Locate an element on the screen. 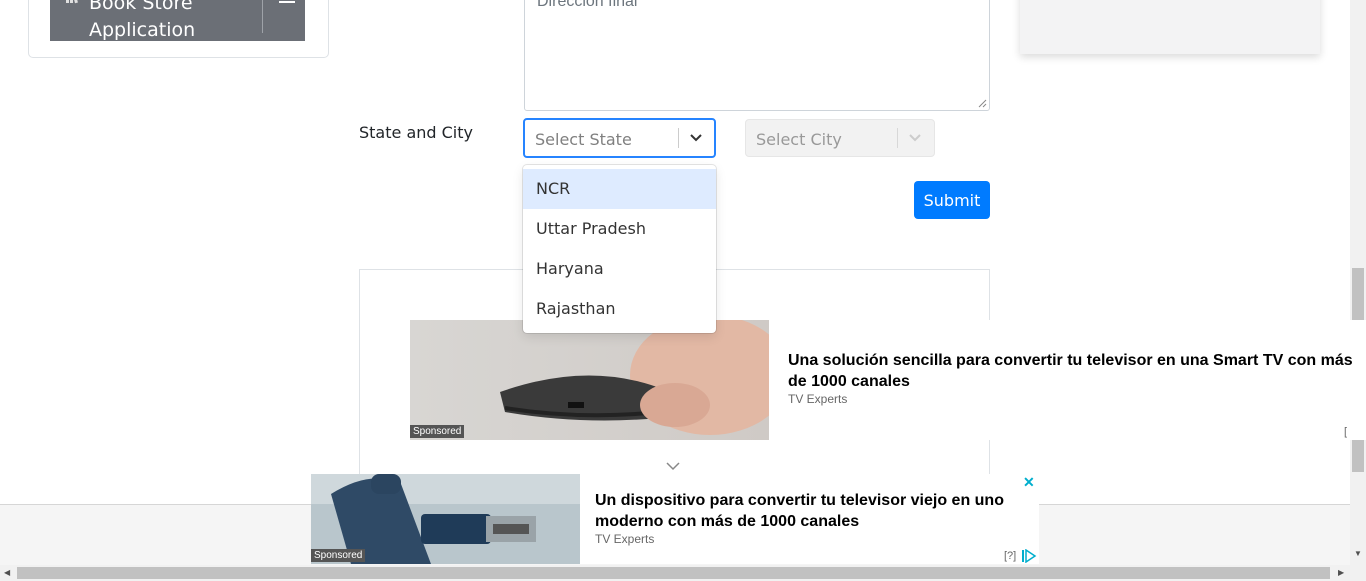 The width and height of the screenshot is (1366, 581). horizontal-scroll-thumb is located at coordinates (673, 573).